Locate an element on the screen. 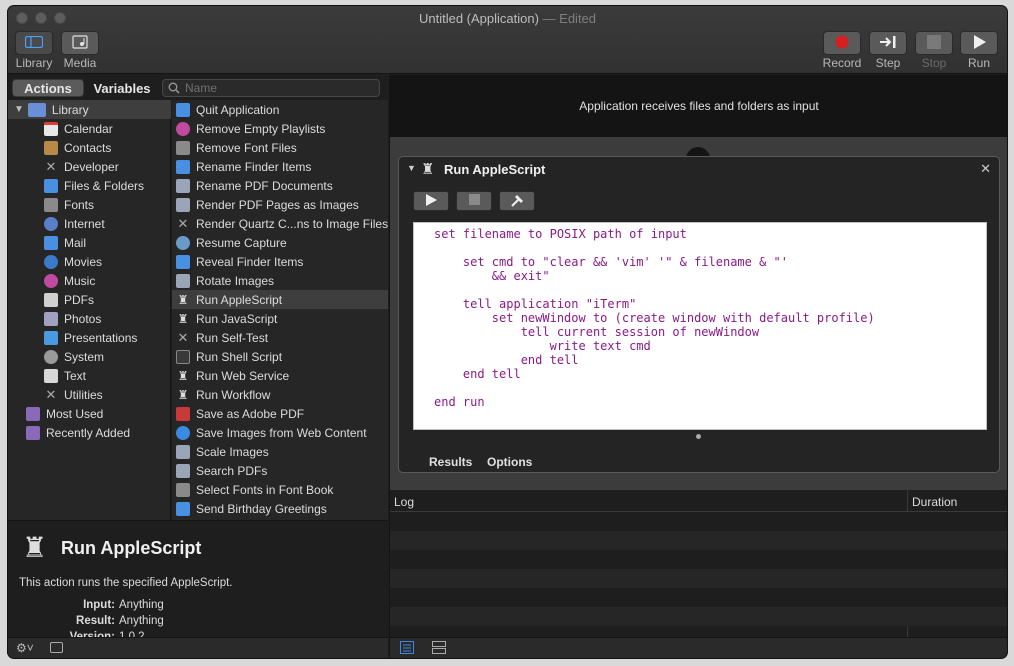 The width and height of the screenshot is (1014, 666). category-calendar: Calendar is located at coordinates (60, 128).